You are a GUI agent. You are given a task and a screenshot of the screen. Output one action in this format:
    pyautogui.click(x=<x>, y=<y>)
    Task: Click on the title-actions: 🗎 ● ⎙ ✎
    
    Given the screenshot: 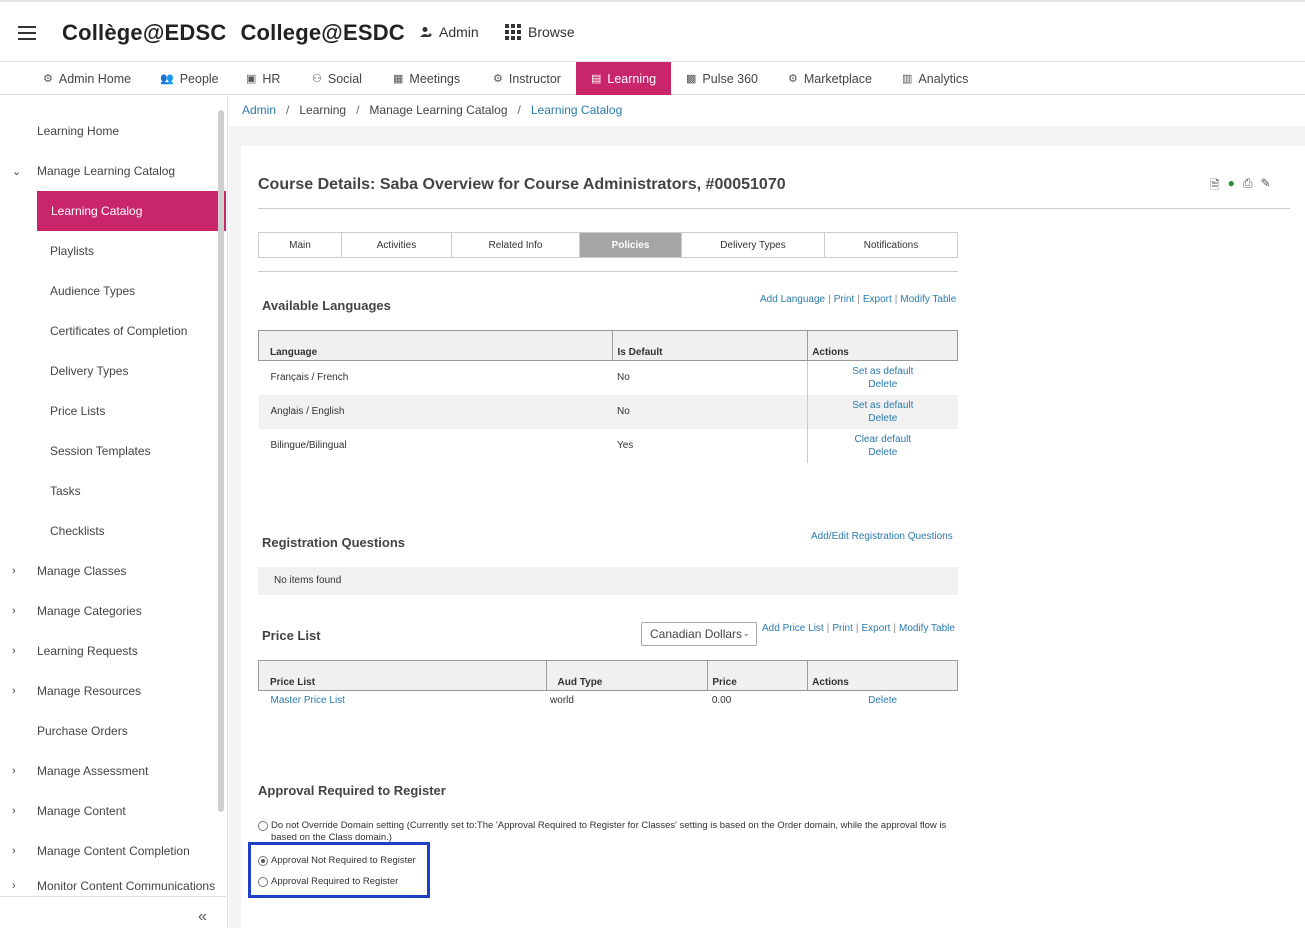 What is the action you would take?
    pyautogui.click(x=1240, y=186)
    